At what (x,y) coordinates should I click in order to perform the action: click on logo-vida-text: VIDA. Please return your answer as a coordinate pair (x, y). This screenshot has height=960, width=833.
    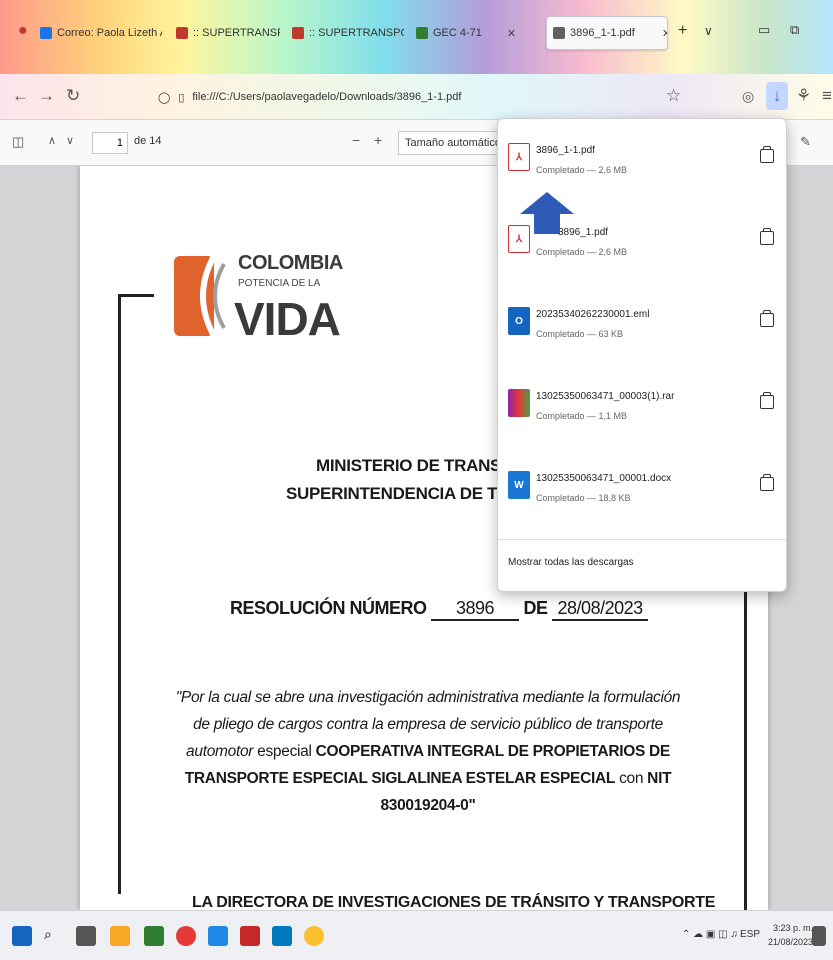
    Looking at the image, I should click on (287, 319).